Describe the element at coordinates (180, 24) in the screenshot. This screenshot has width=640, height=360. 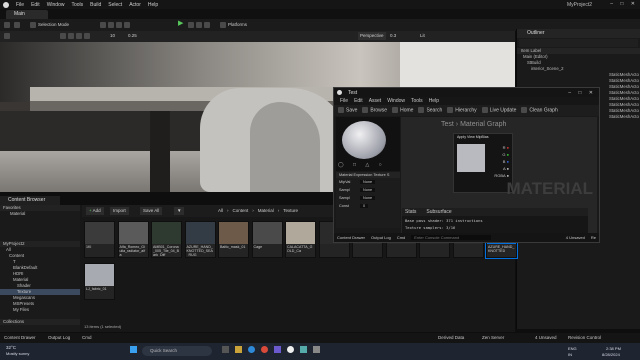
I see `play-button: ▶` at that location.